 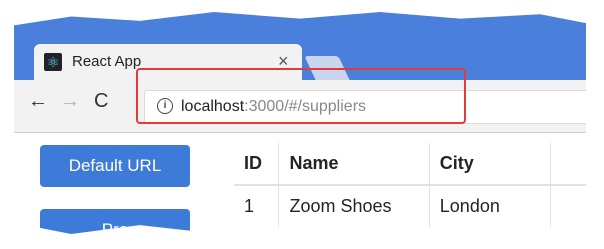 What do you see at coordinates (70, 101) in the screenshot?
I see `arrow-right-icon: →` at bounding box center [70, 101].